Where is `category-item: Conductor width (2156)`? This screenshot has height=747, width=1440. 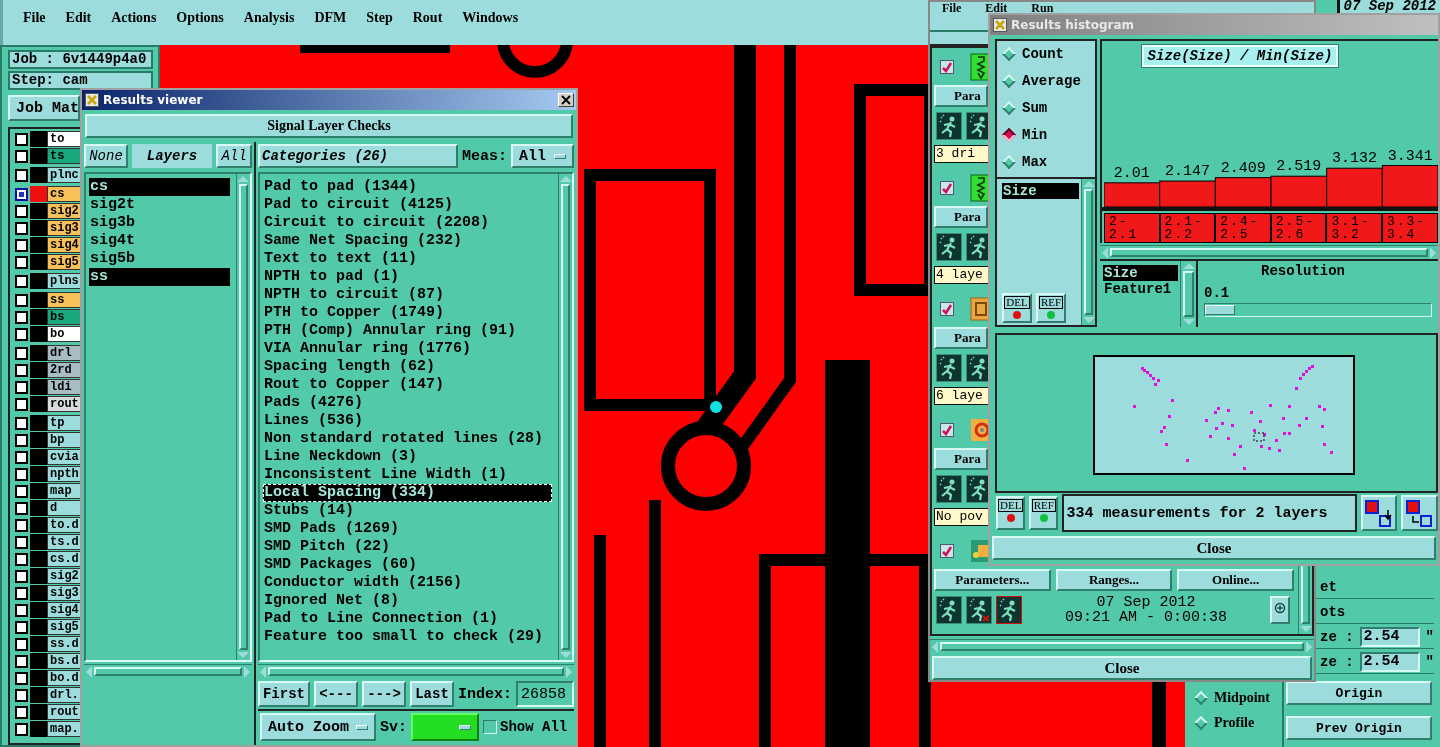 category-item: Conductor width (2156) is located at coordinates (407, 583).